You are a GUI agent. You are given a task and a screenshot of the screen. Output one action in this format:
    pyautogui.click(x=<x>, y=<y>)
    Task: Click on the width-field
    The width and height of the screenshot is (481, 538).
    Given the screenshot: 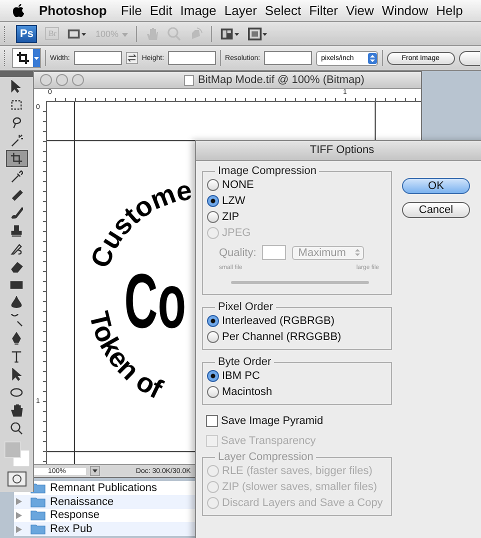 What is the action you would take?
    pyautogui.click(x=98, y=58)
    